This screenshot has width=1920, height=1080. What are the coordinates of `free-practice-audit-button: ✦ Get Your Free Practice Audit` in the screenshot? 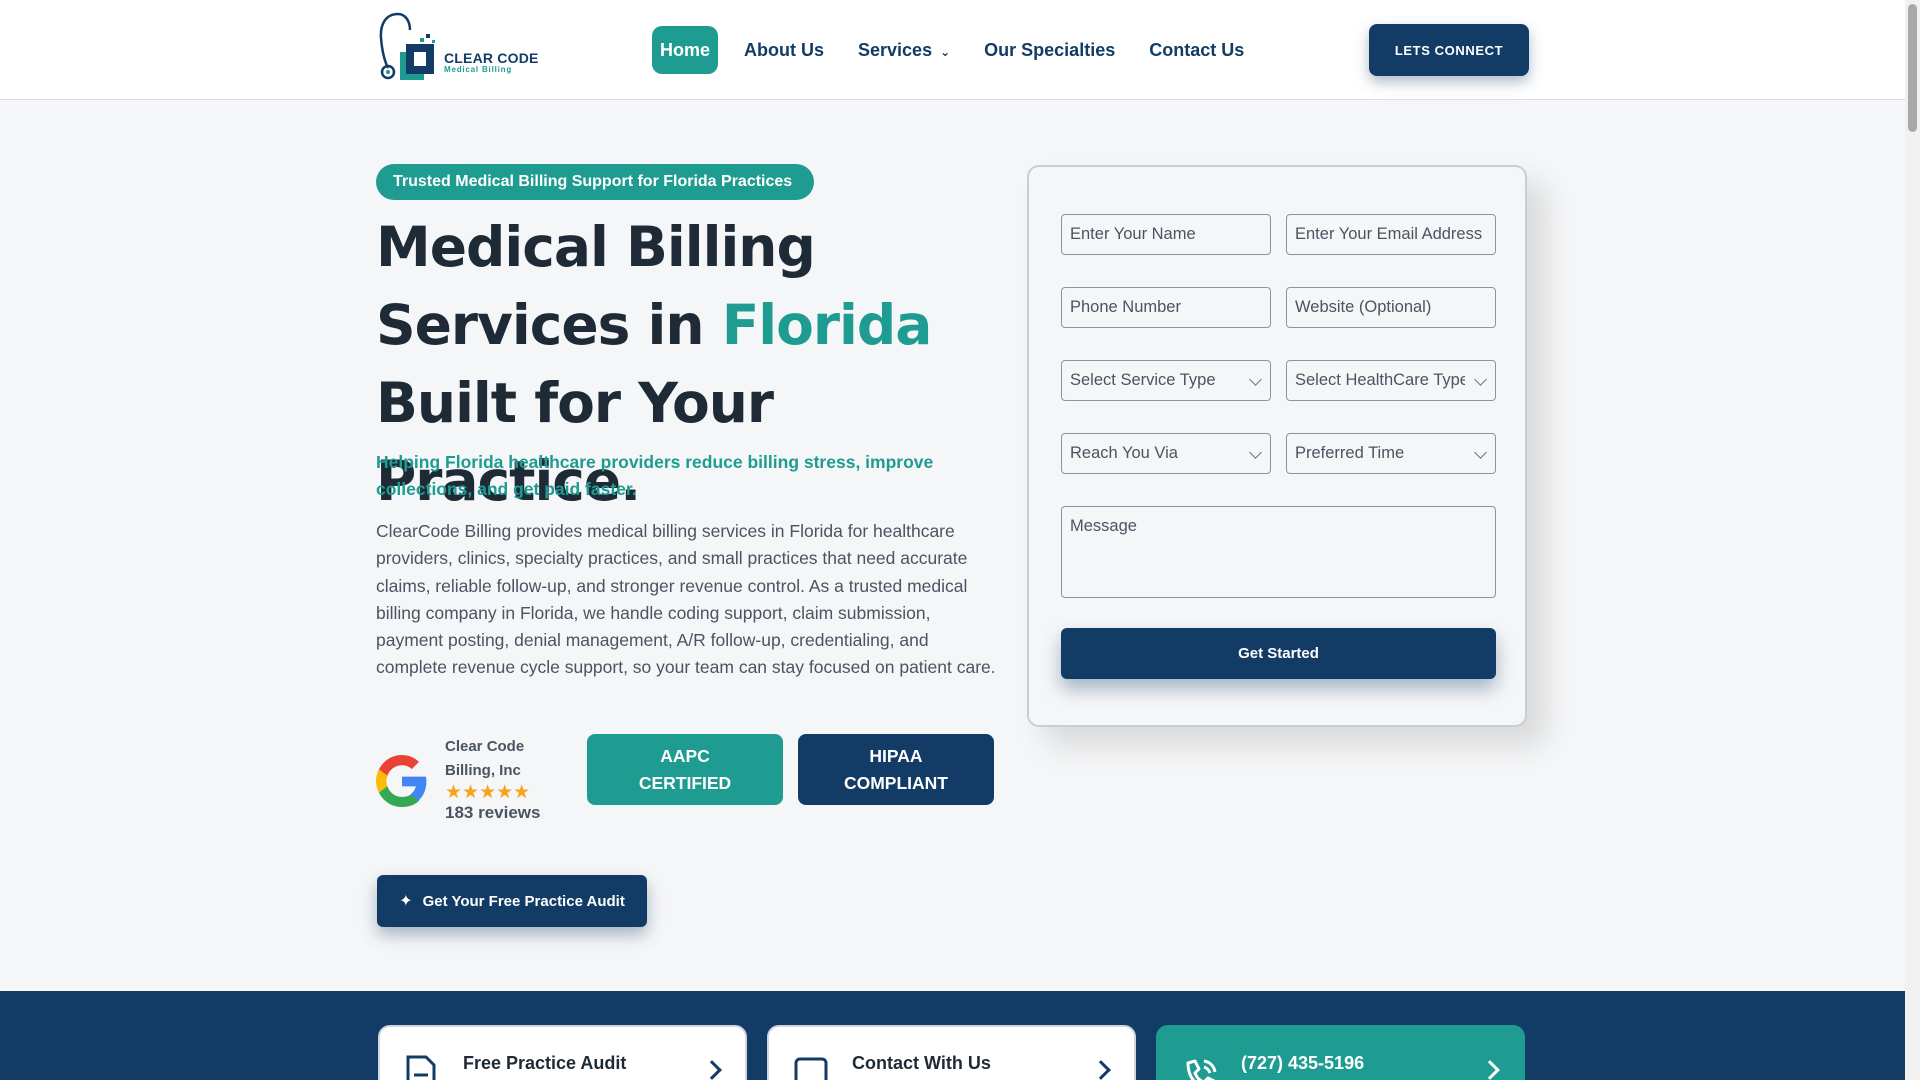 It's located at (512, 901).